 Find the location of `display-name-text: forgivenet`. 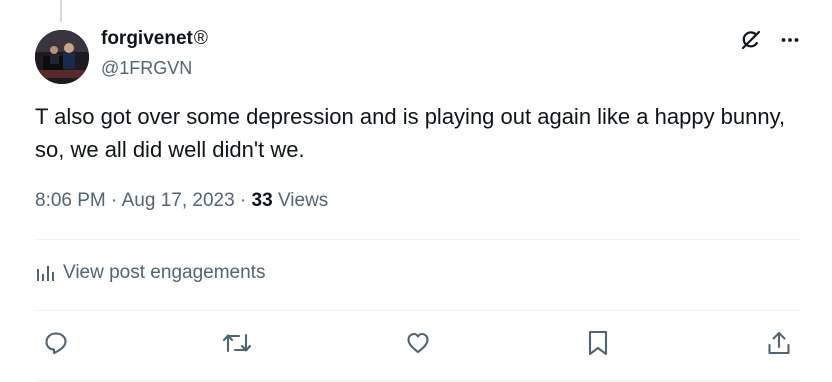

display-name-text: forgivenet is located at coordinates (147, 38).